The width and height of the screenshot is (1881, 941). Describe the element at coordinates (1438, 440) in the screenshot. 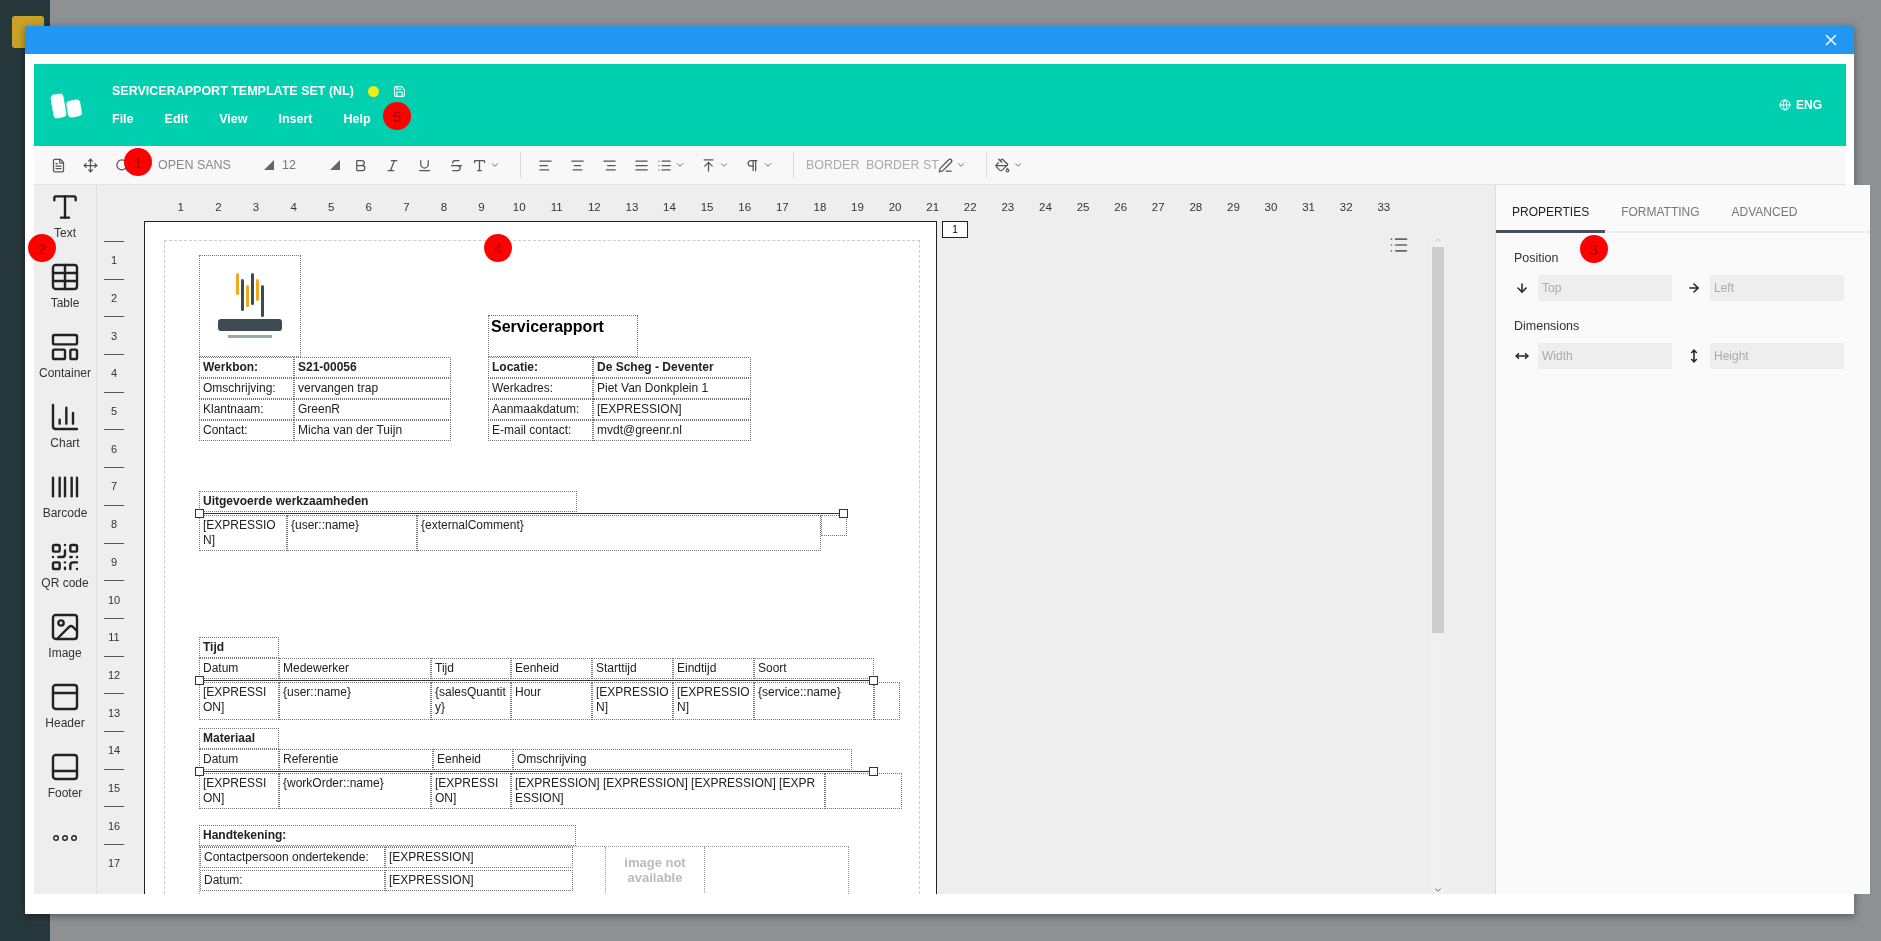

I see `scrollbar-thumb` at that location.